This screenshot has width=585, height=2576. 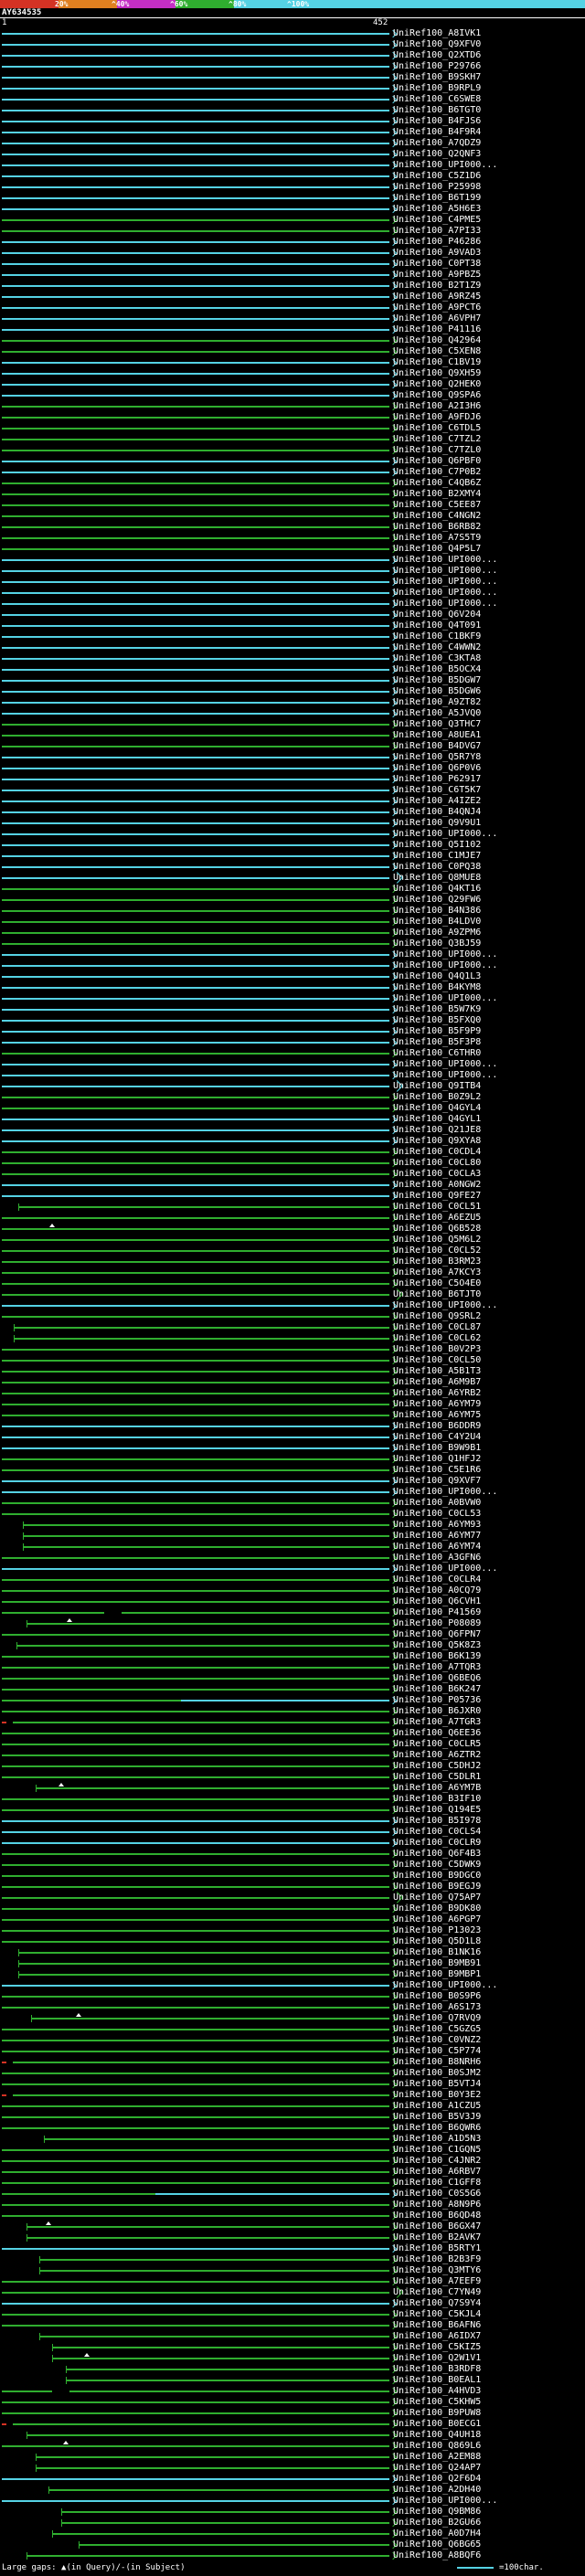 I want to click on hit-label: UniRef100_A6YM79, so click(x=437, y=1404).